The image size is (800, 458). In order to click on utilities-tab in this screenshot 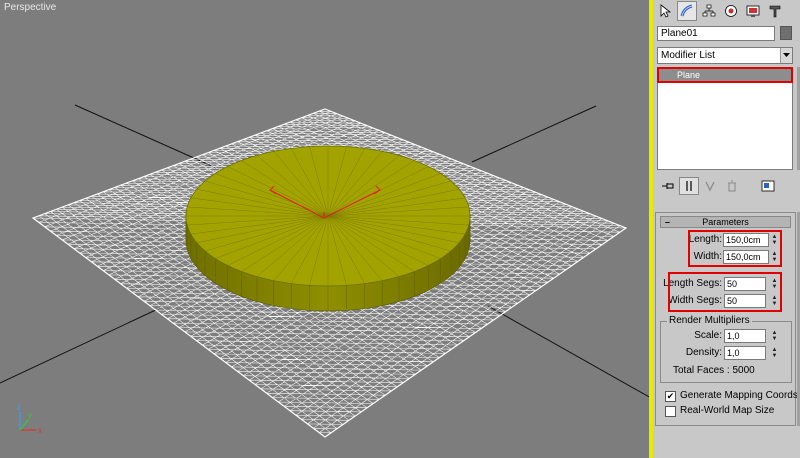, I will do `click(775, 11)`.